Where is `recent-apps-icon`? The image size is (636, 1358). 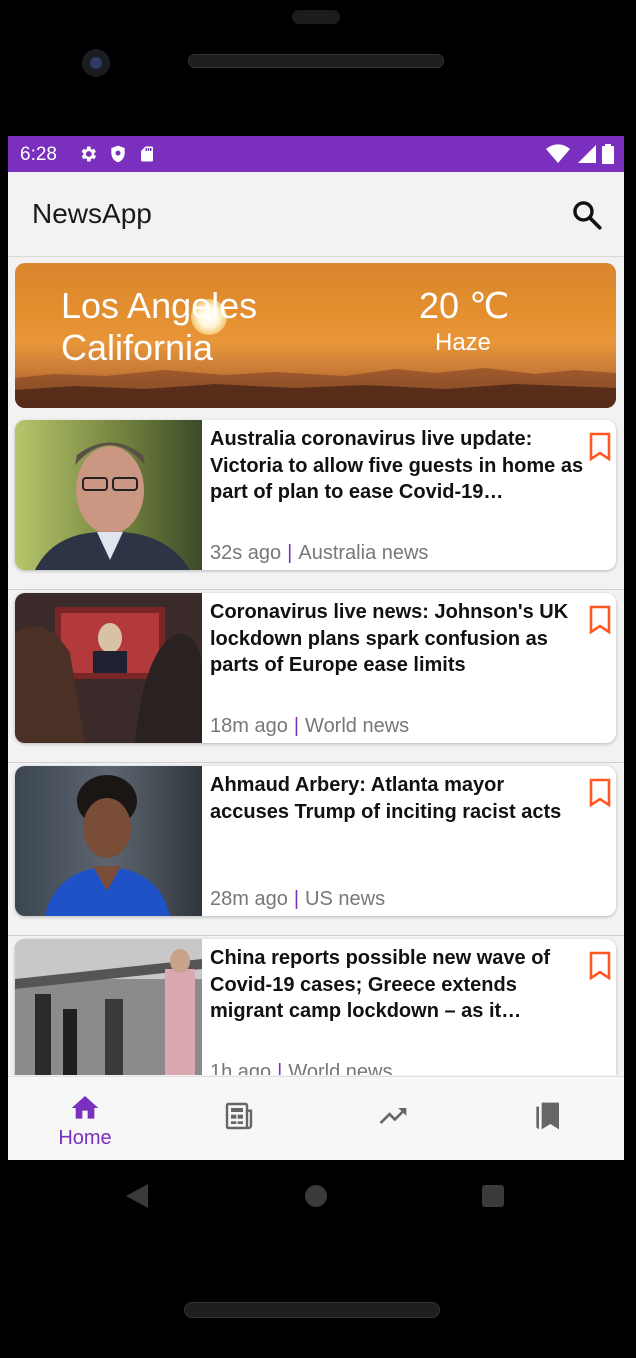 recent-apps-icon is located at coordinates (493, 1196).